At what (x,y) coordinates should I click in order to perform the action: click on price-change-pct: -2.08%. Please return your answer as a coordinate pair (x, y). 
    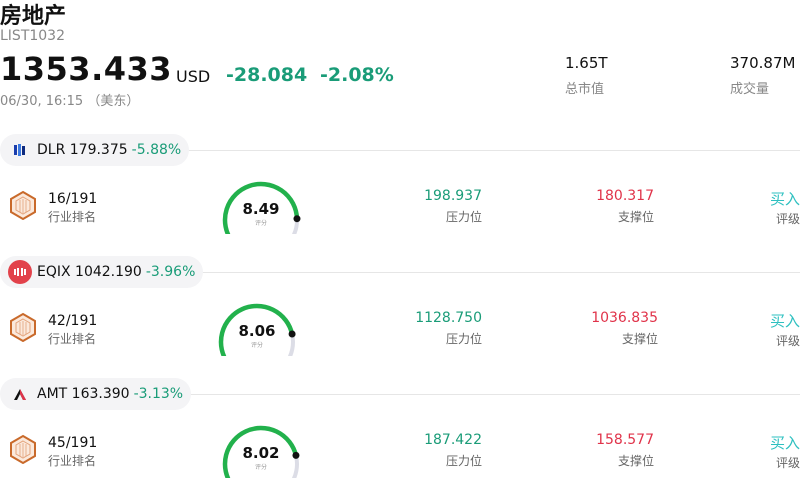
    Looking at the image, I should click on (357, 75).